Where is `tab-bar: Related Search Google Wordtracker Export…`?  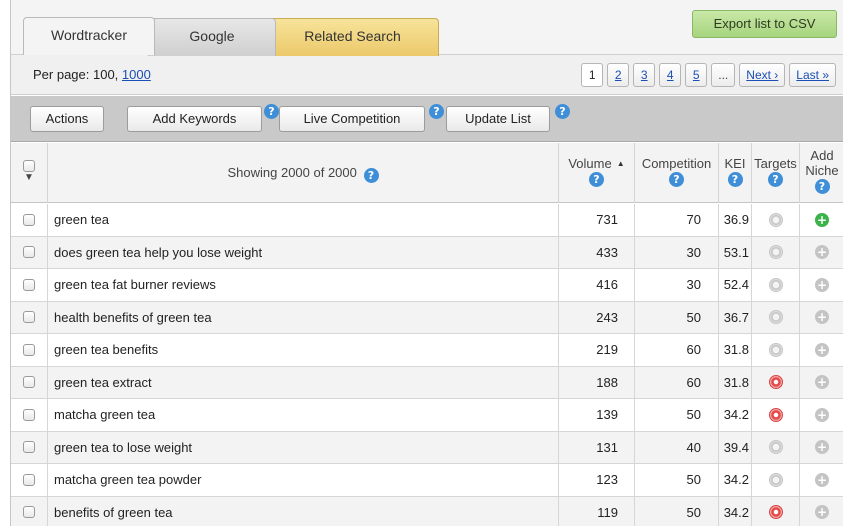 tab-bar: Related Search Google Wordtracker Export… is located at coordinates (427, 28).